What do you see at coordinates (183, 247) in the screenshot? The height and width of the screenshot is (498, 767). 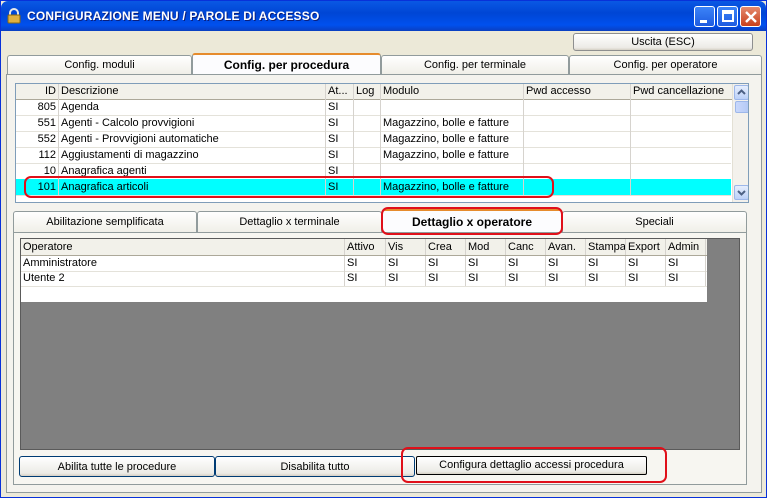 I see `op-col-0: Operatore` at bounding box center [183, 247].